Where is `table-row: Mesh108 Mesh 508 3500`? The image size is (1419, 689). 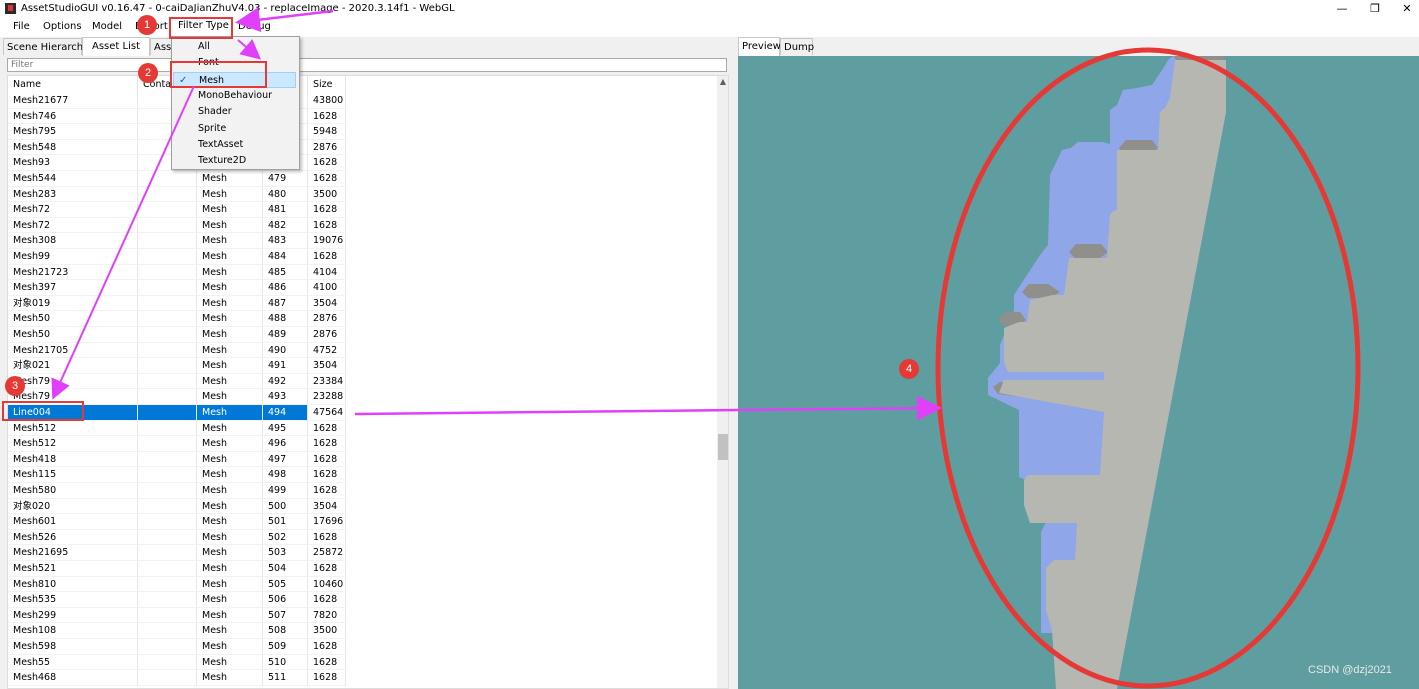 table-row: Mesh108 Mesh 508 3500 is located at coordinates (362, 631).